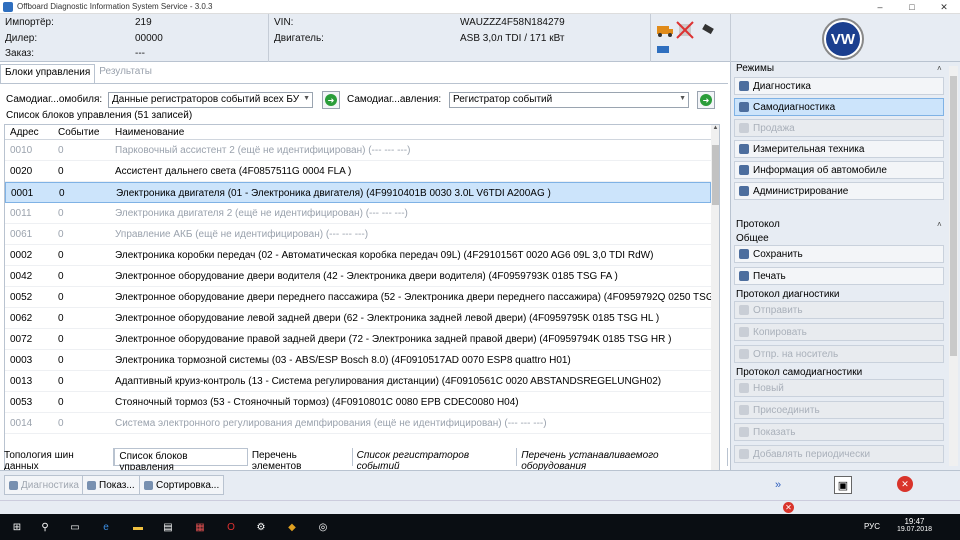 This screenshot has width=960, height=540. I want to click on cancel-icon: ✕, so click(905, 484).